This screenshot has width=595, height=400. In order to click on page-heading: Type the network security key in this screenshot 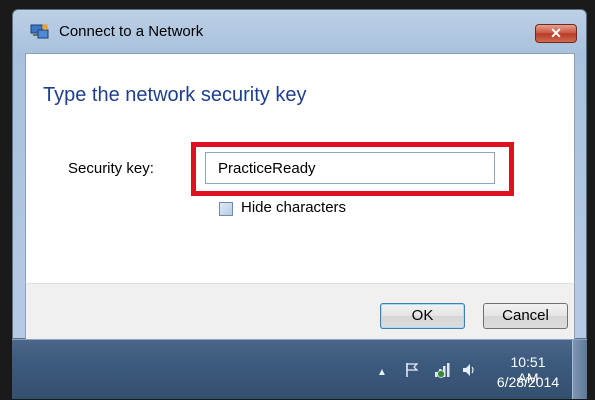, I will do `click(175, 95)`.